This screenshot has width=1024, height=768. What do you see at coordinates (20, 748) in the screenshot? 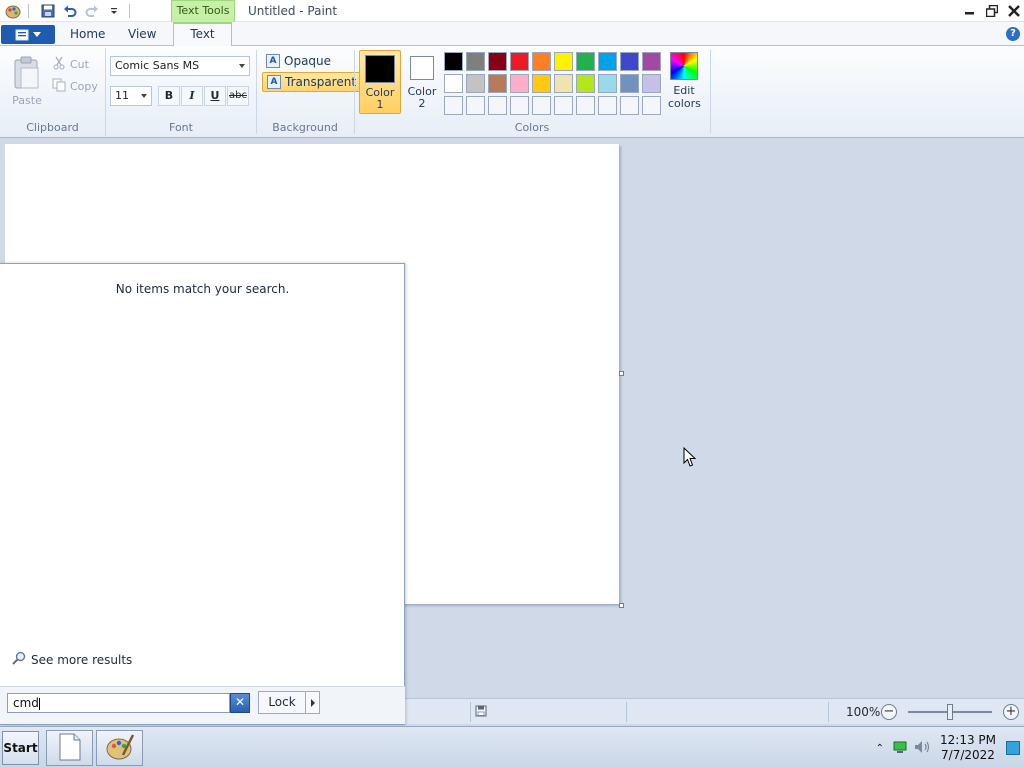
I see `start-button: Start` at bounding box center [20, 748].